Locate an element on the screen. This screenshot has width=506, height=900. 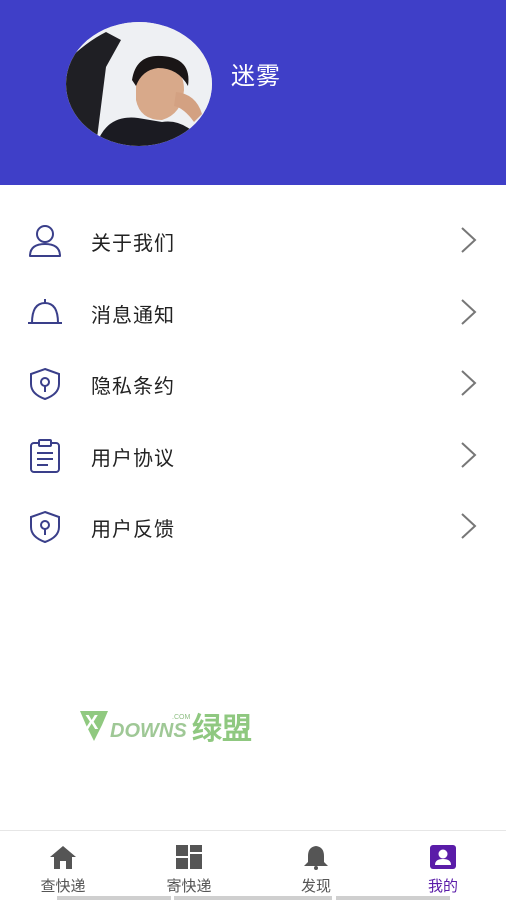
menu-item-label: 消息通知 is located at coordinates (133, 314).